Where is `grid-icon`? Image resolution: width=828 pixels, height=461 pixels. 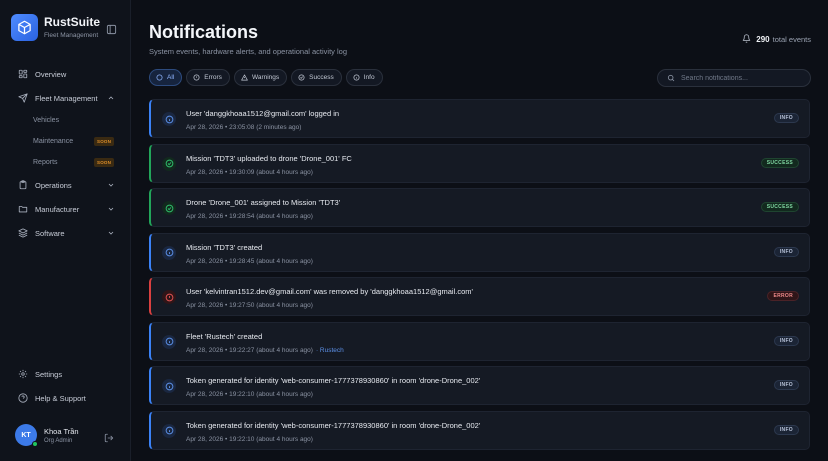 grid-icon is located at coordinates (22, 74).